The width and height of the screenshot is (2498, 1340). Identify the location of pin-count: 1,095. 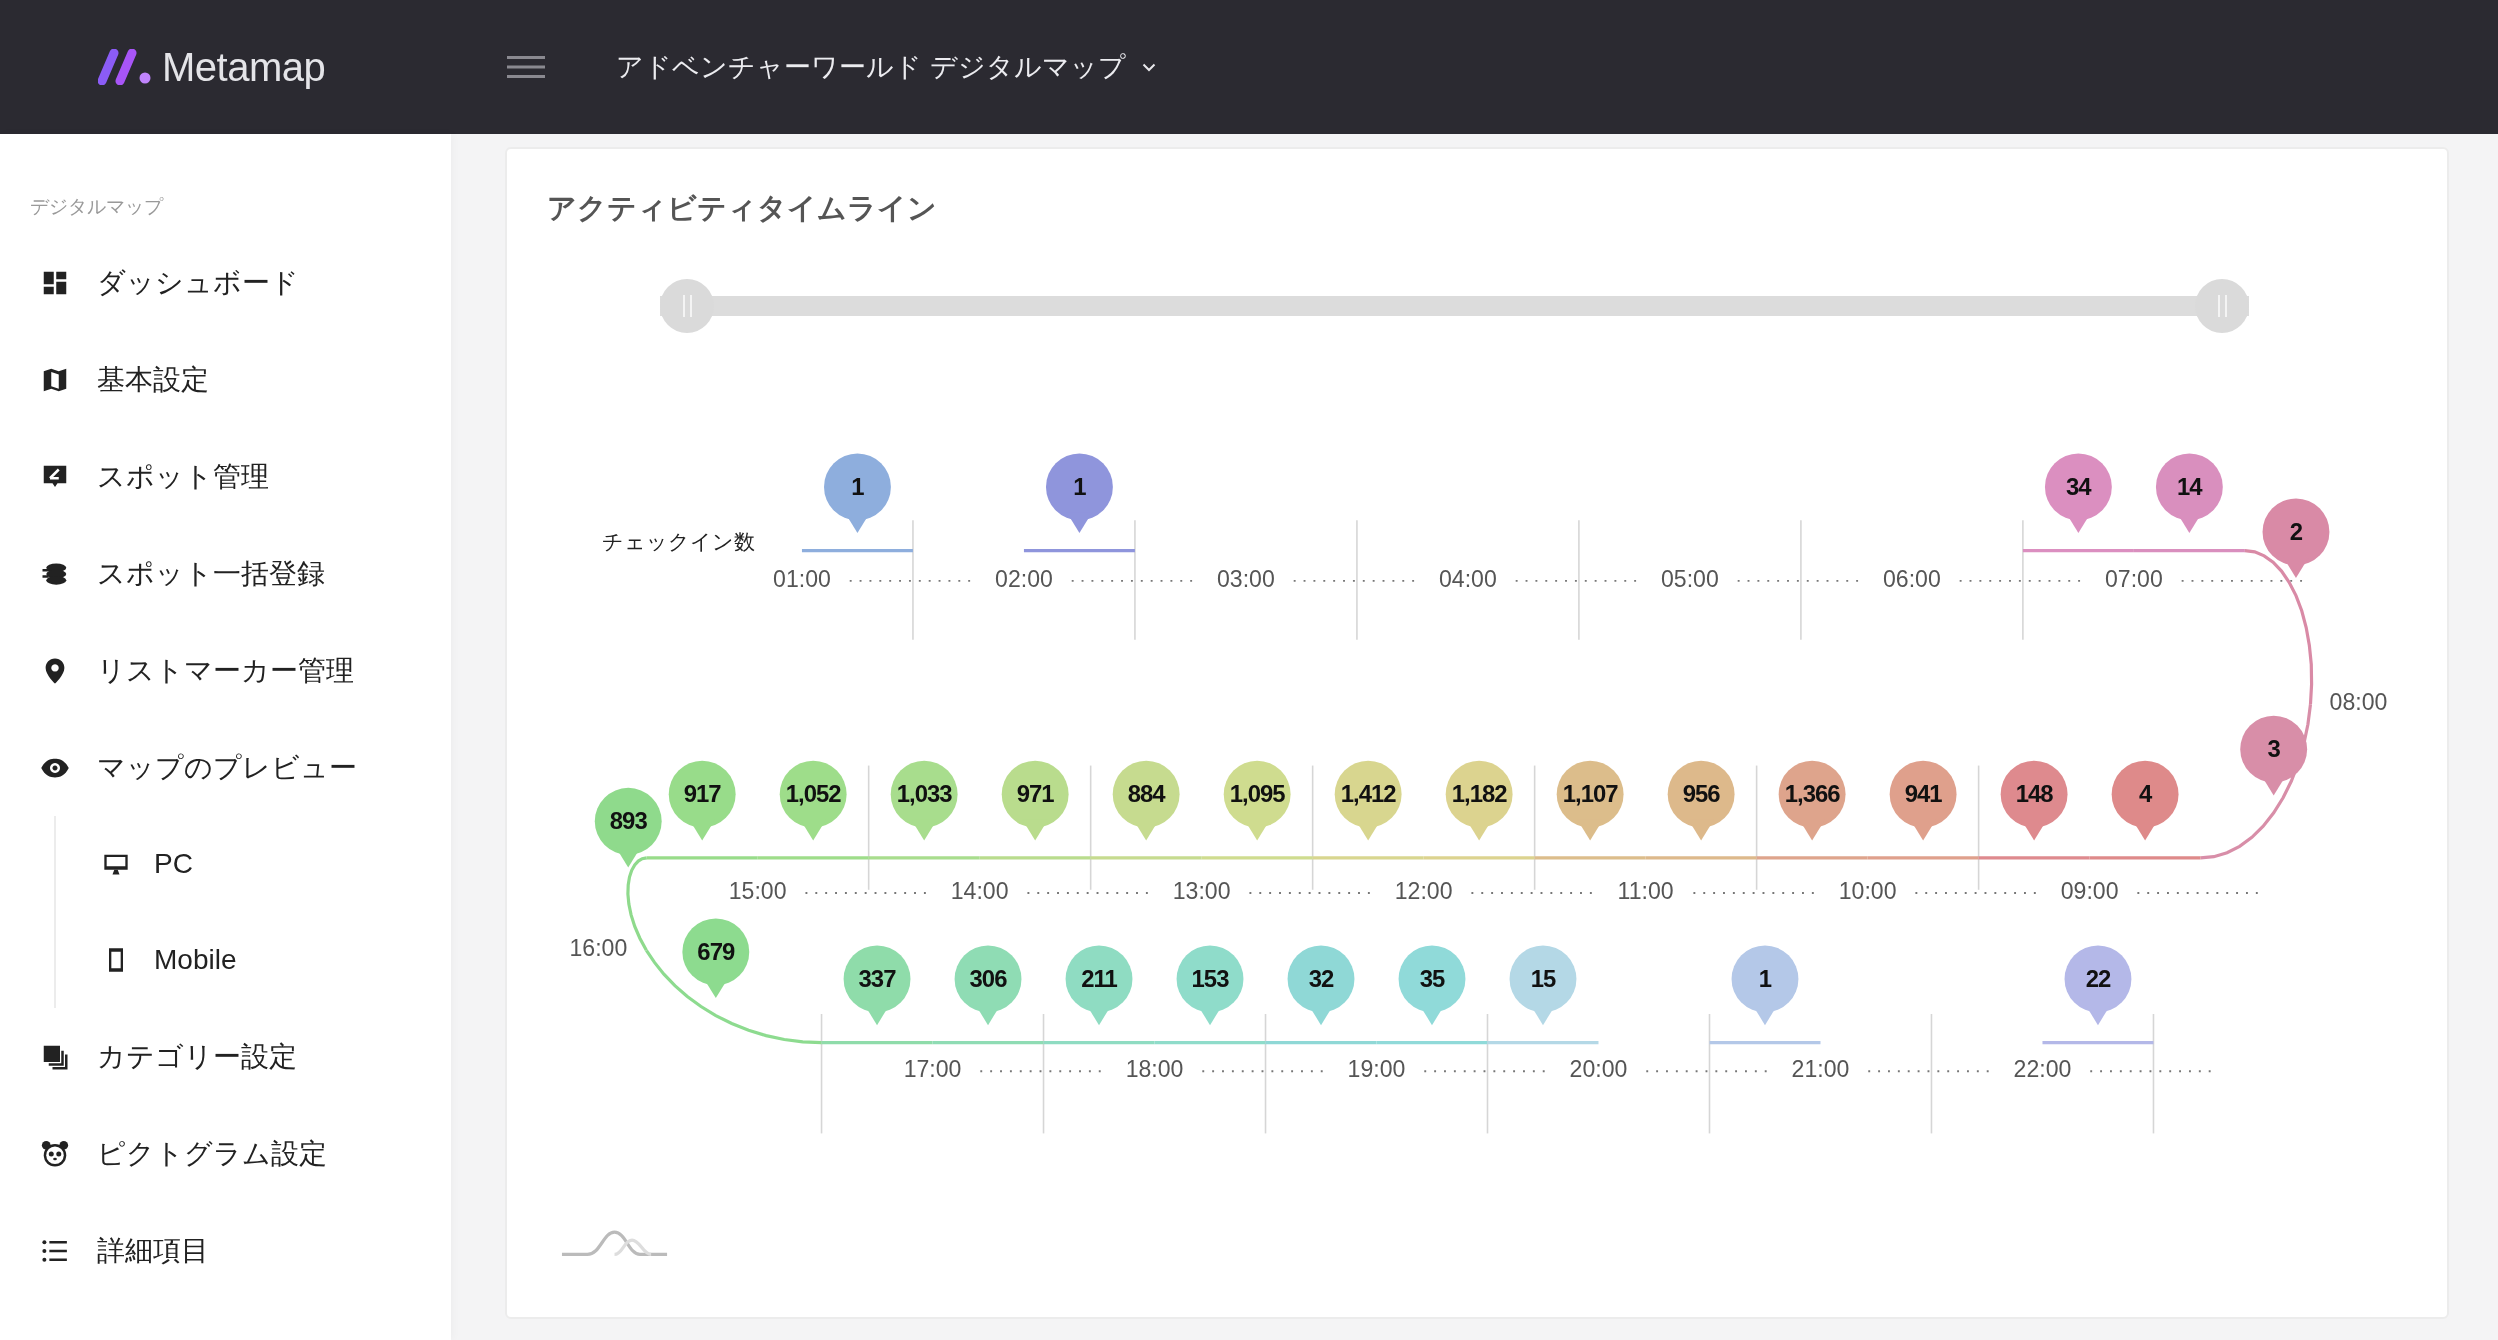
(1257, 794).